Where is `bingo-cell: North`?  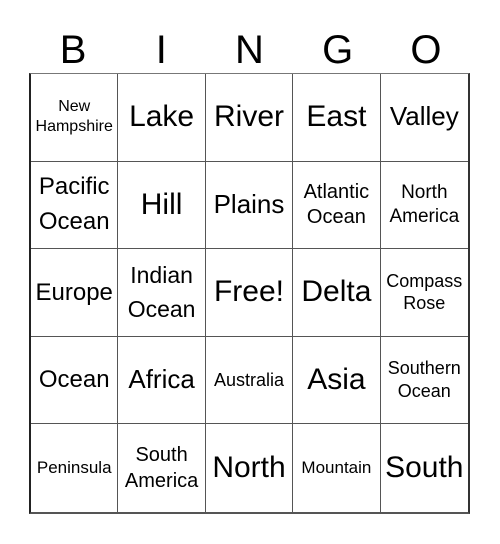
bingo-cell: North is located at coordinates (250, 468).